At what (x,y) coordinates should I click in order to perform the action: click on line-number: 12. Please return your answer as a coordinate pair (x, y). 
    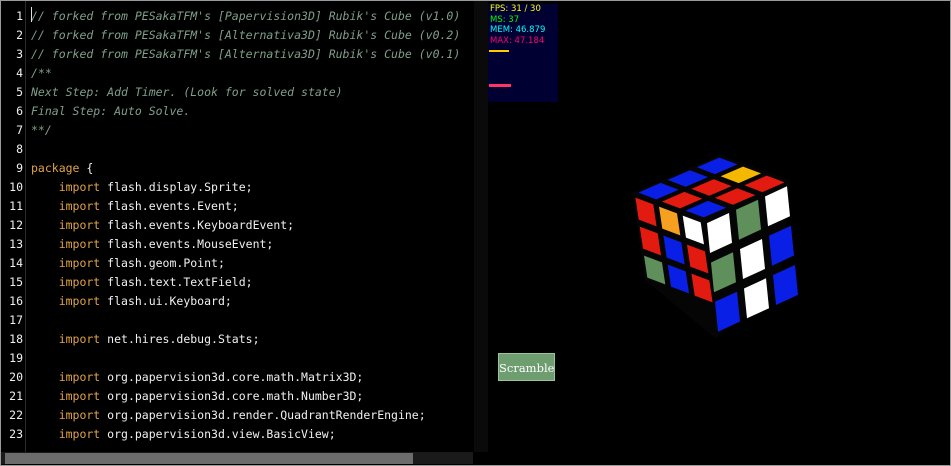
    Looking at the image, I should click on (16, 225).